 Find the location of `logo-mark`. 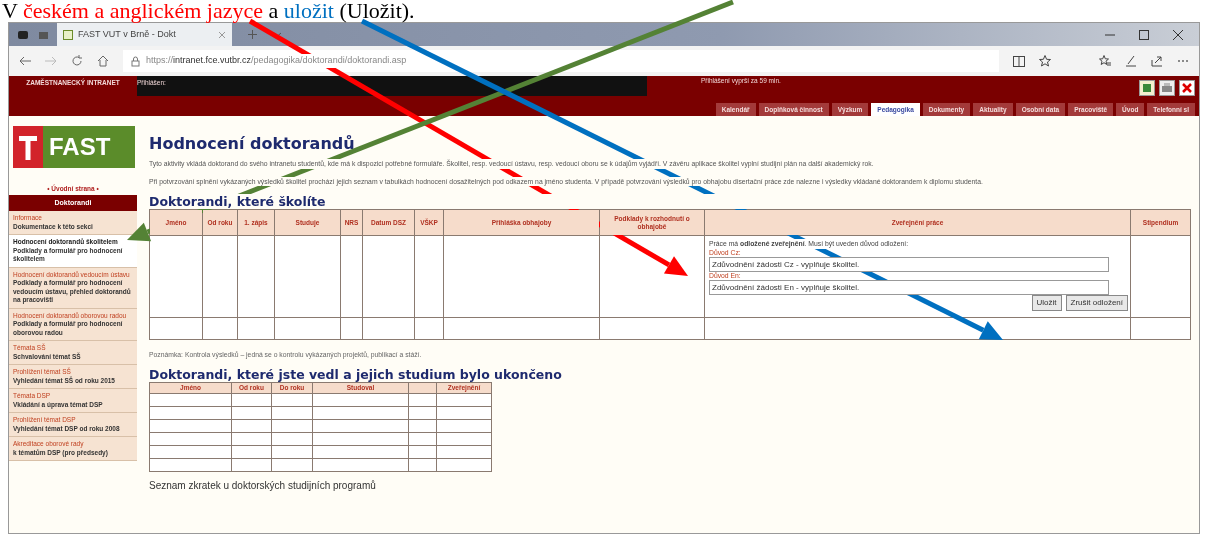

logo-mark is located at coordinates (28, 147).